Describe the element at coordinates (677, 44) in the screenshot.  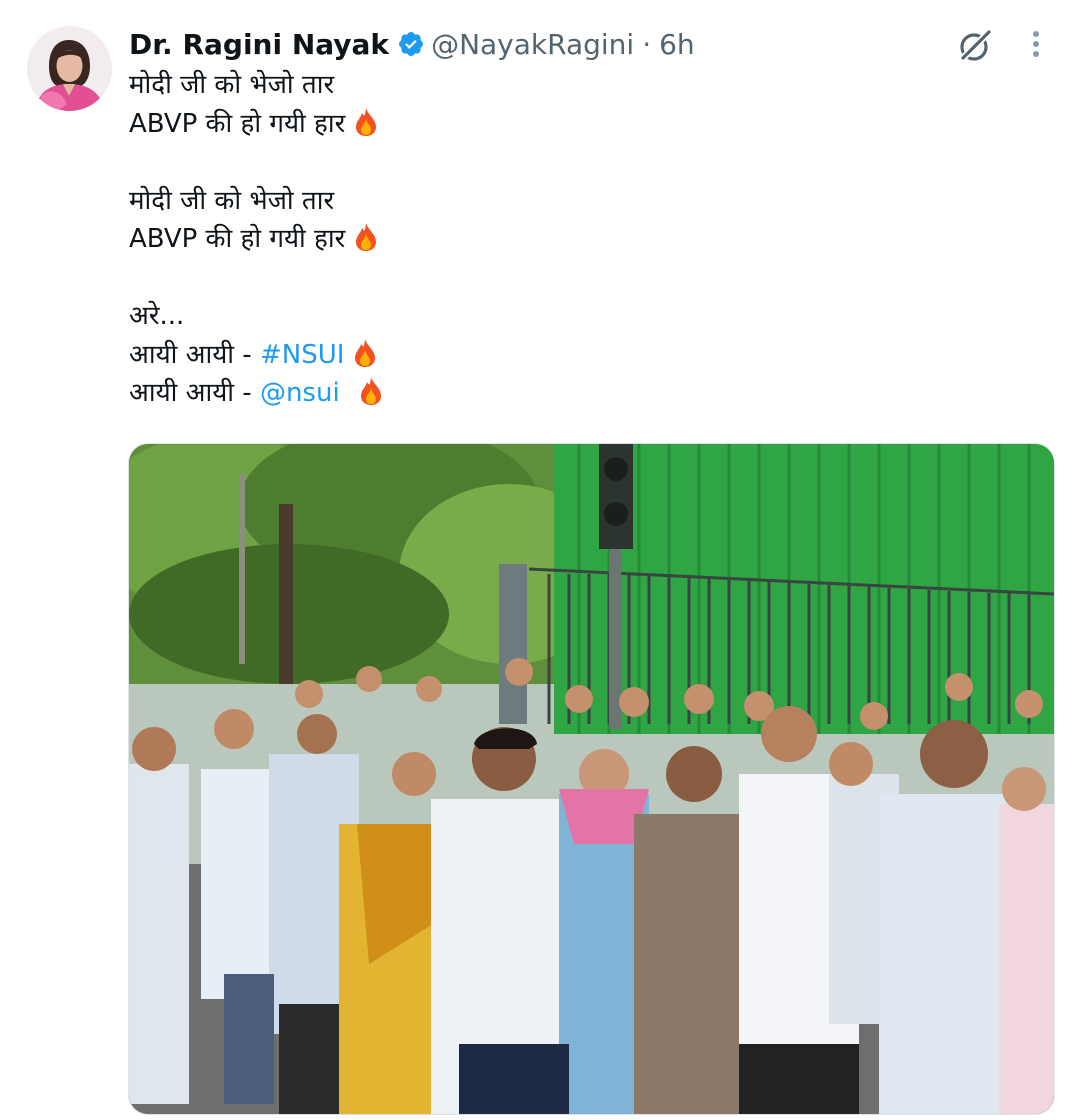
I see `timestamp: 6h` at that location.